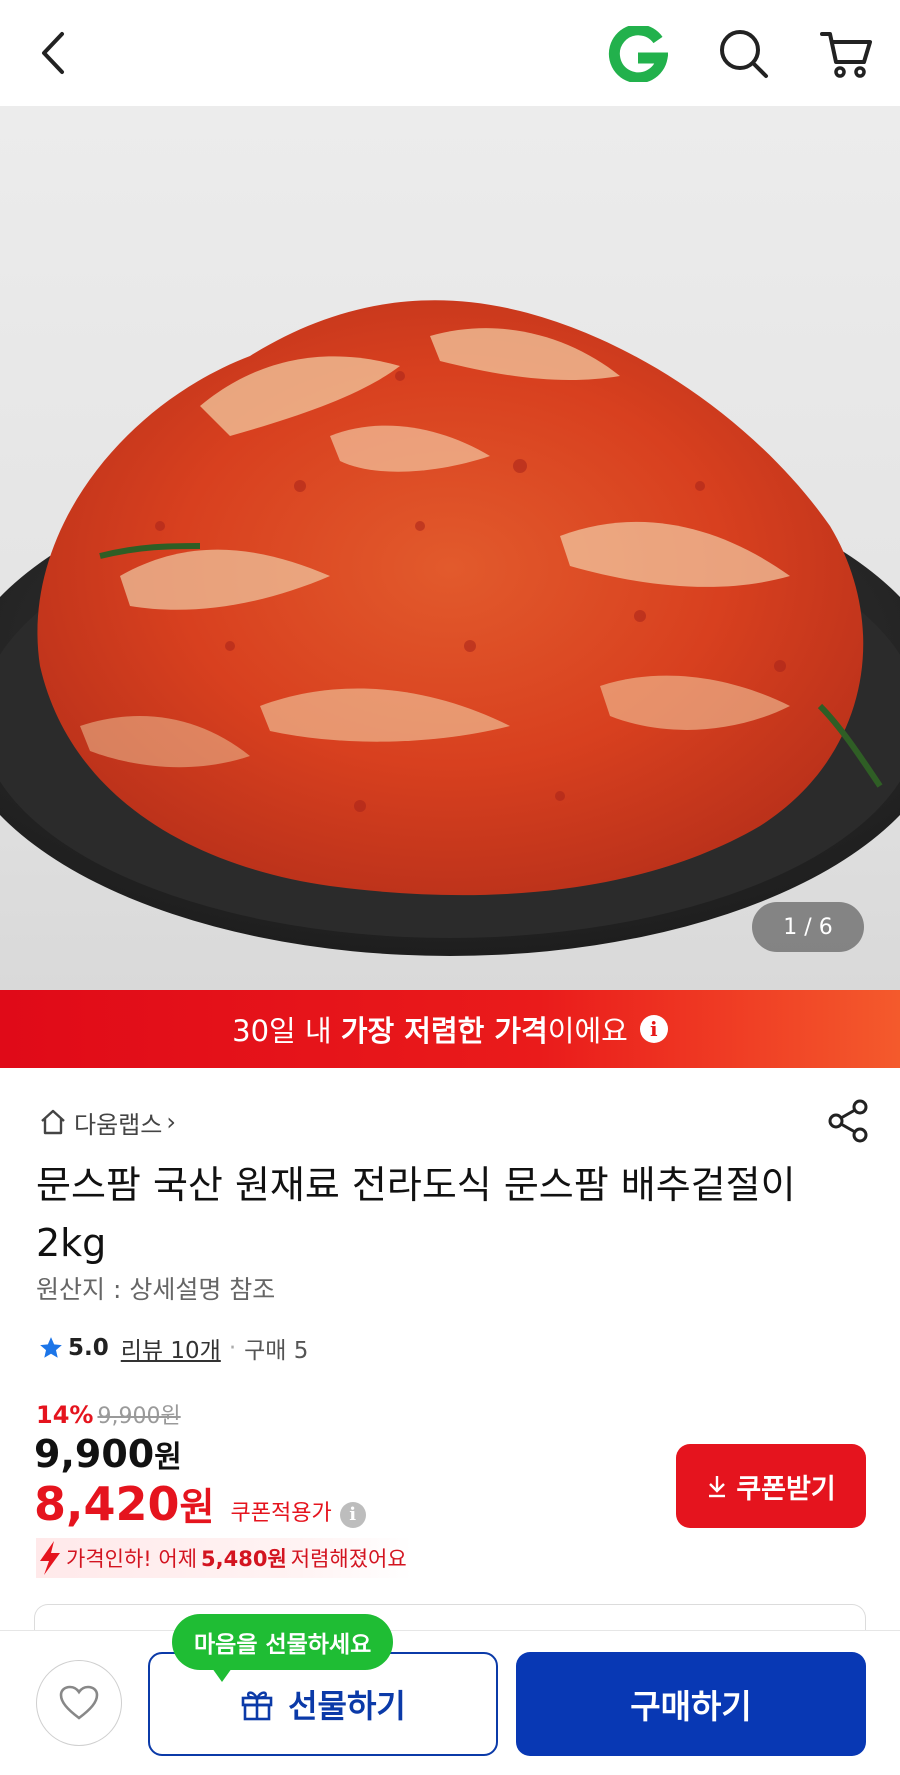 Image resolution: width=900 pixels, height=1775 pixels. I want to click on tooltip-tail, so click(222, 1675).